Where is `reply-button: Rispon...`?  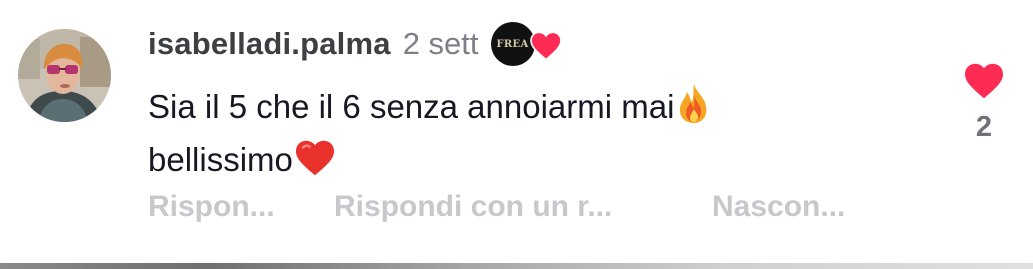 reply-button: Rispon... is located at coordinates (241, 207).